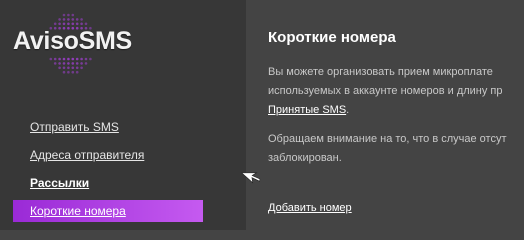  I want to click on logo-text: AvisoSMS, so click(72, 41).